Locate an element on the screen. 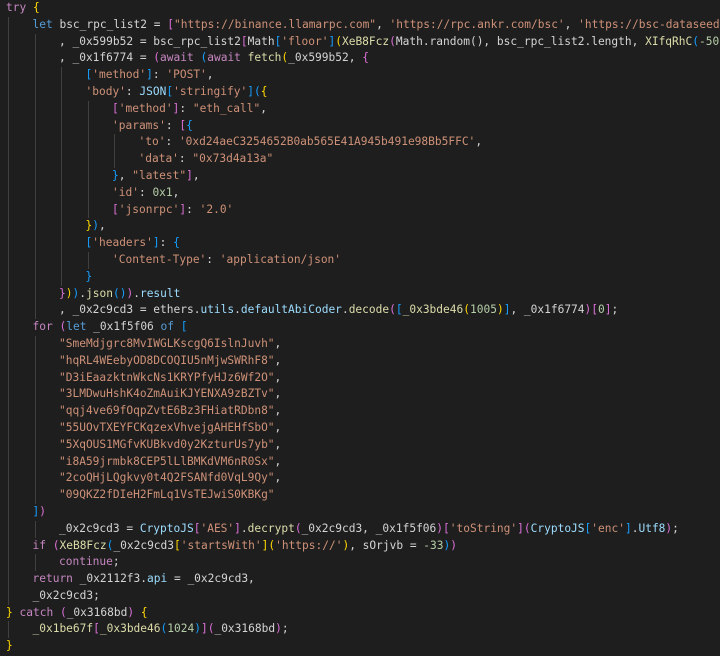 This screenshot has height=656, width=720. code-token-plain: , _0x1f6774 = is located at coordinates (106, 58).